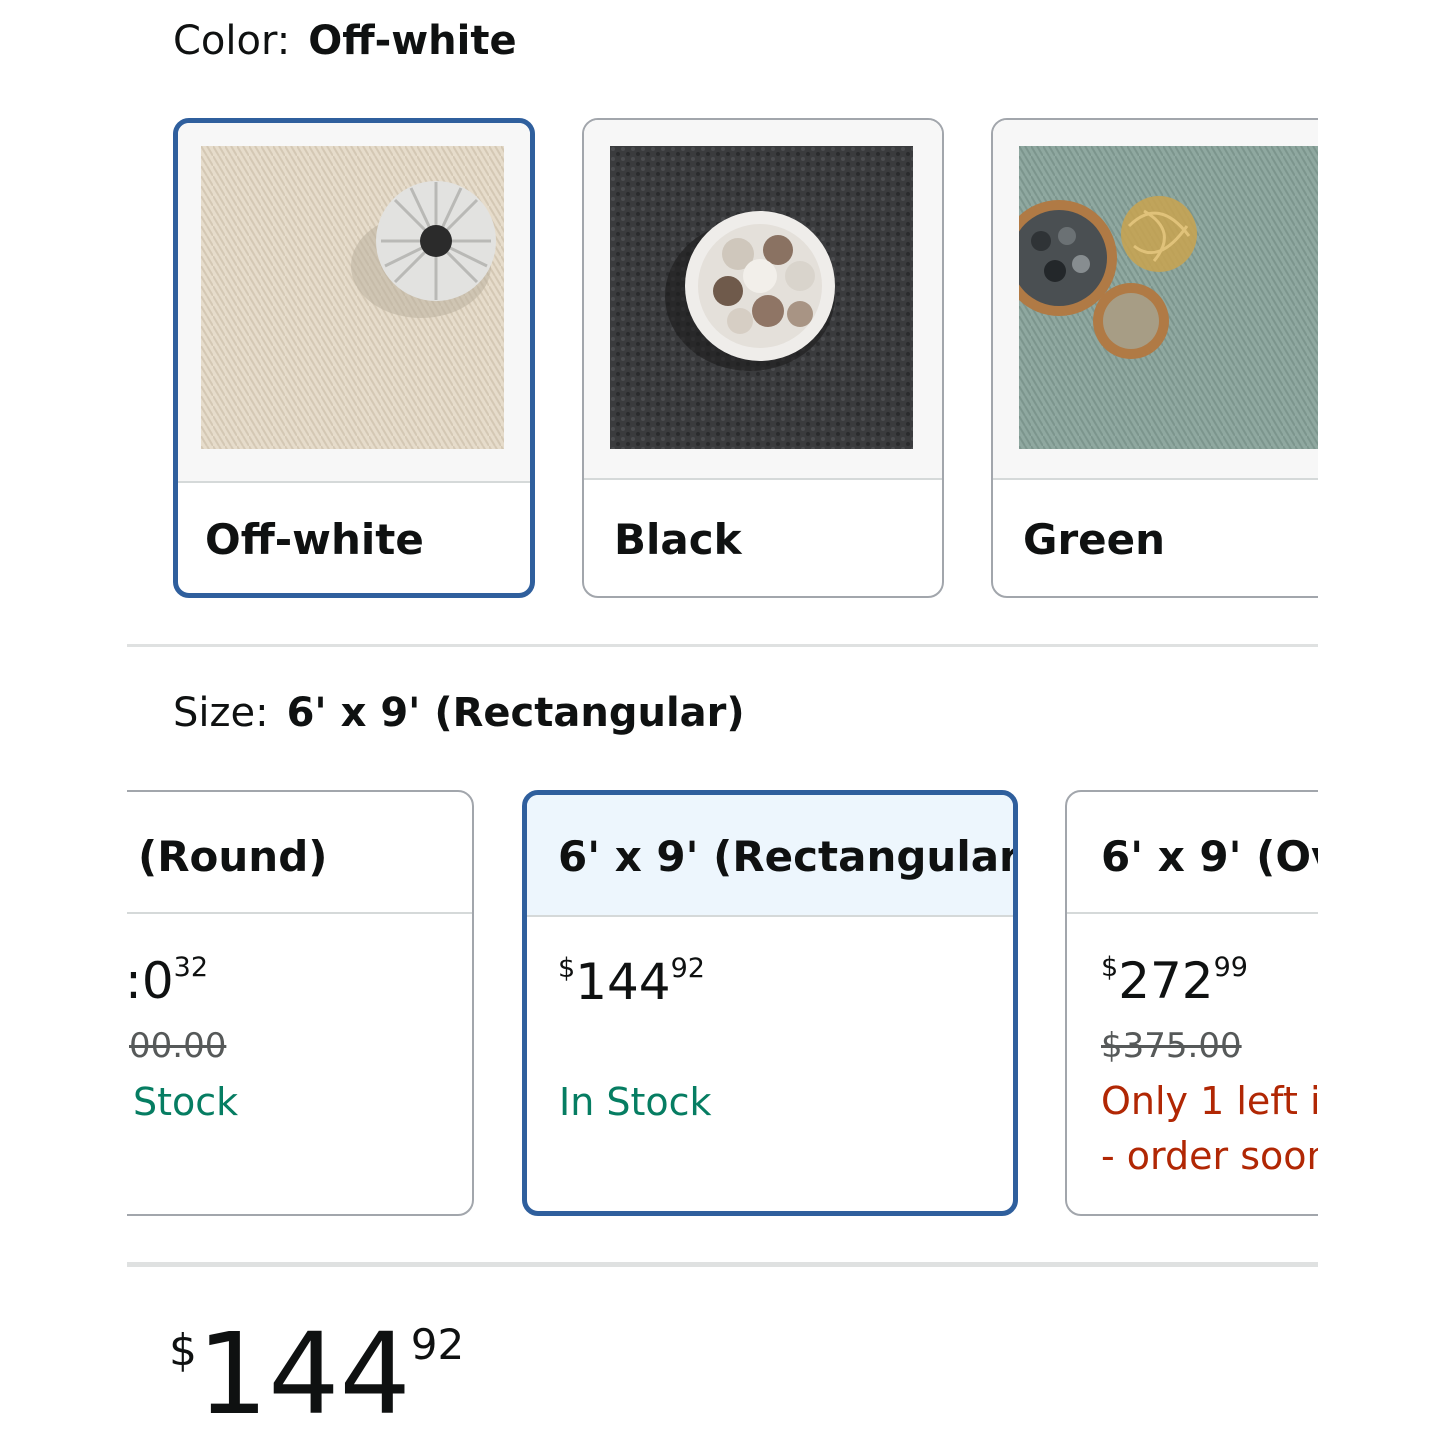 The height and width of the screenshot is (1445, 1445). What do you see at coordinates (1209, 856) in the screenshot?
I see `size-option-title: 6' x 9' (Ova` at bounding box center [1209, 856].